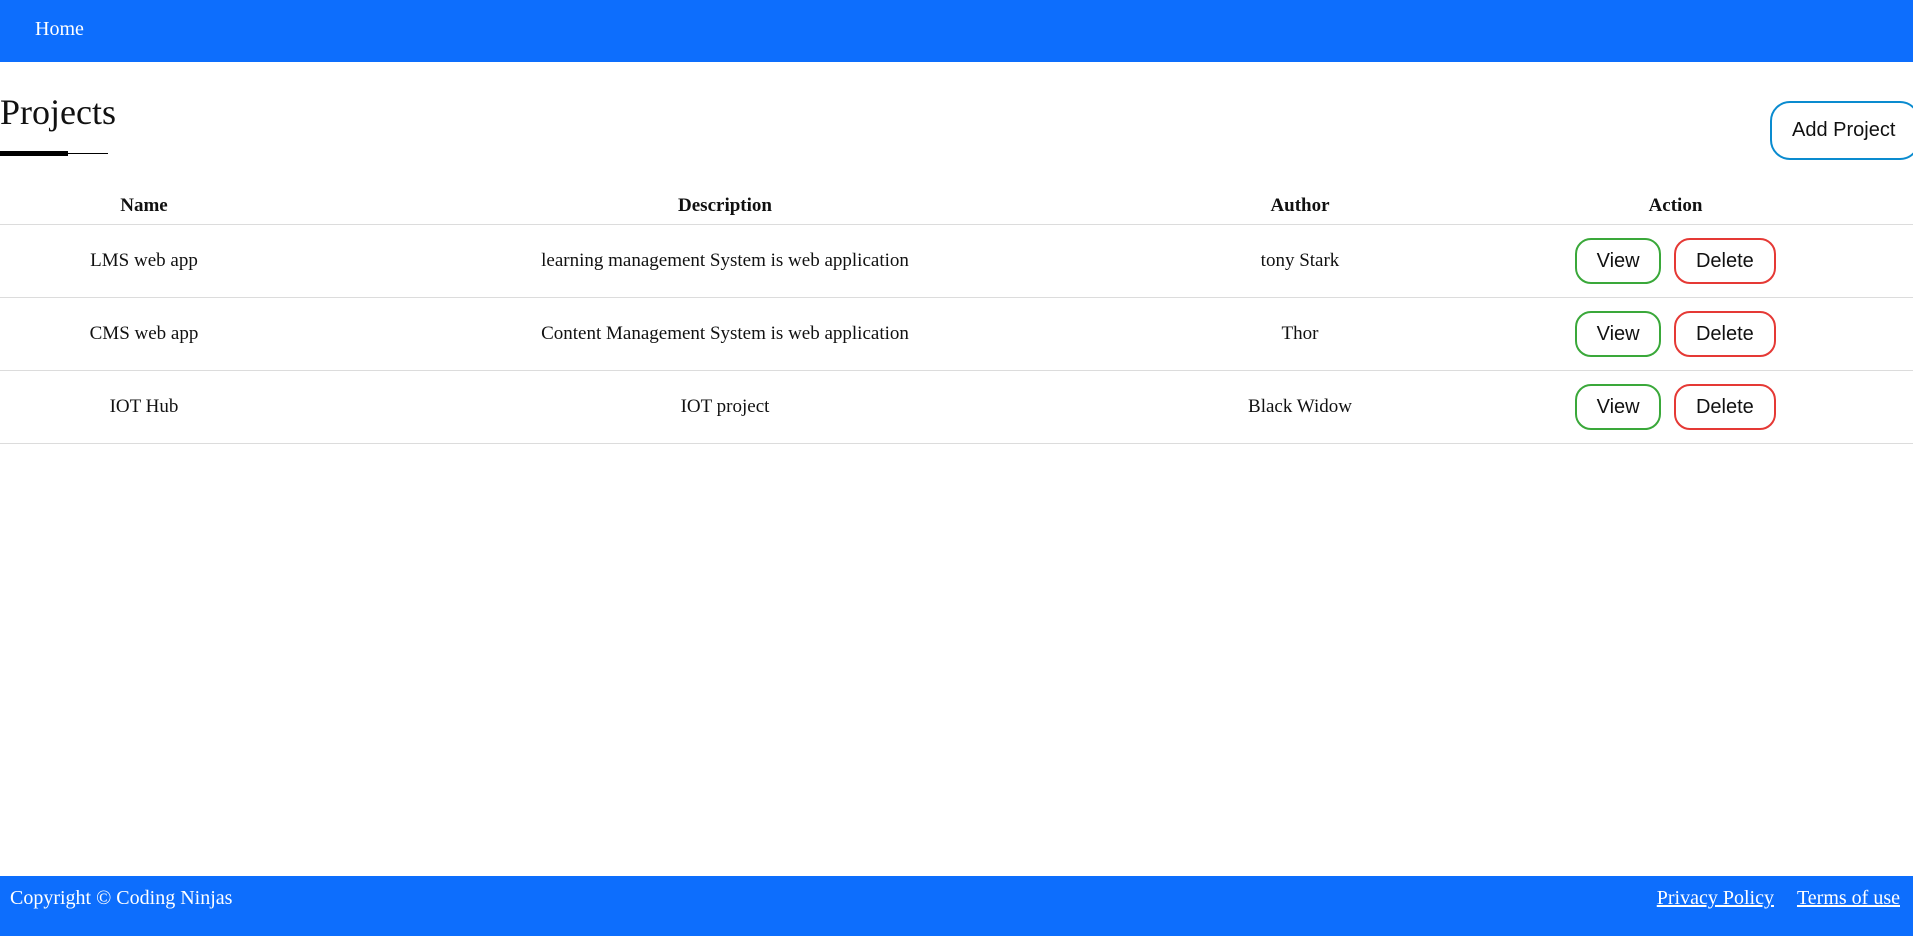 The image size is (1913, 936). I want to click on cell-author: Black Widow, so click(1300, 407).